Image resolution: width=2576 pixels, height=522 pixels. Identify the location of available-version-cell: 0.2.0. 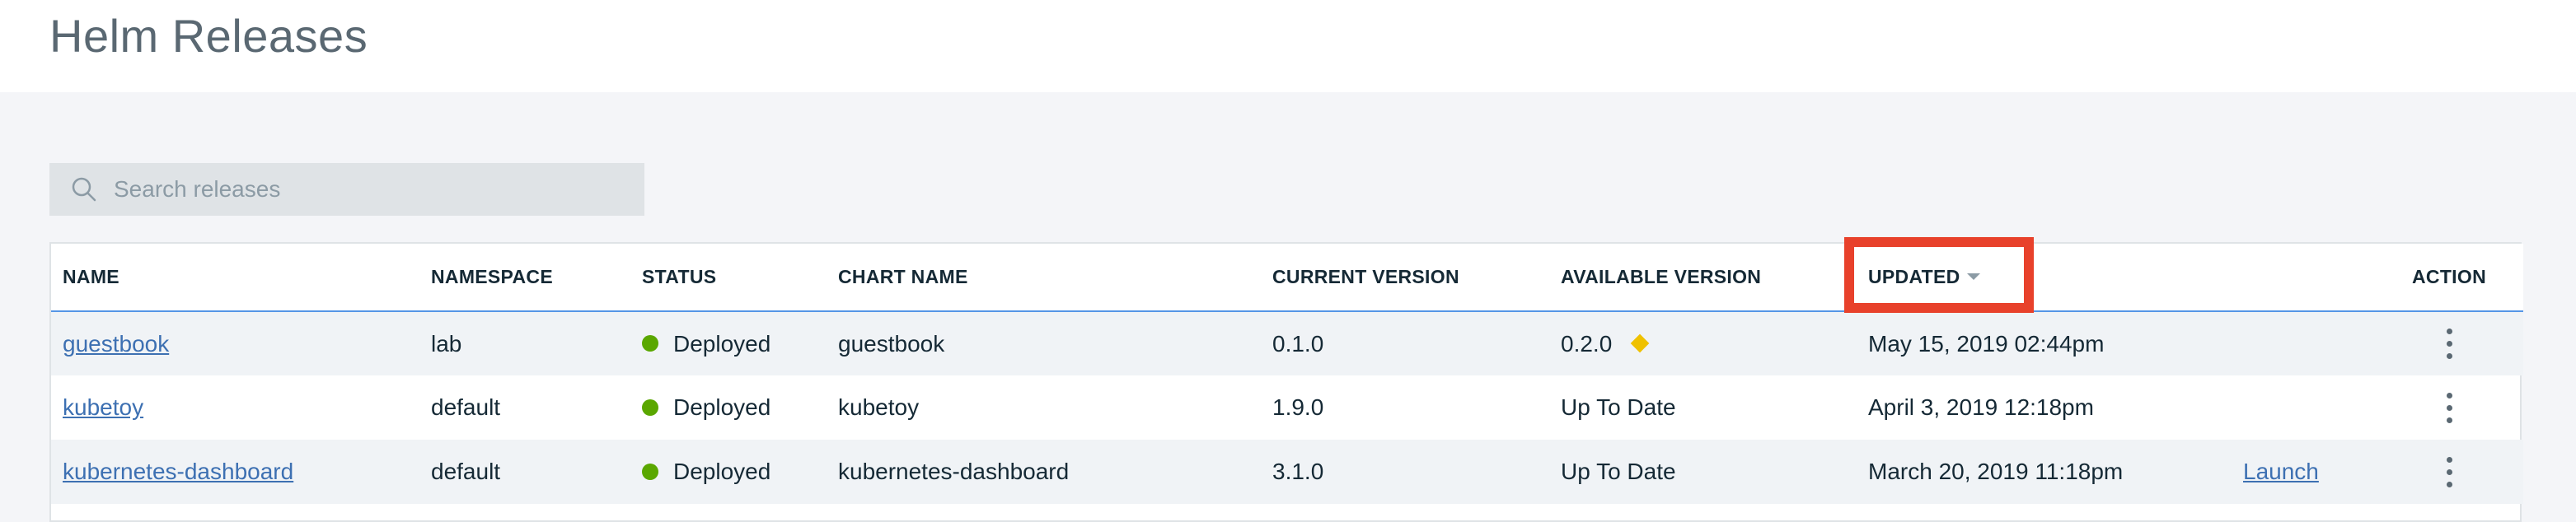
(1703, 343).